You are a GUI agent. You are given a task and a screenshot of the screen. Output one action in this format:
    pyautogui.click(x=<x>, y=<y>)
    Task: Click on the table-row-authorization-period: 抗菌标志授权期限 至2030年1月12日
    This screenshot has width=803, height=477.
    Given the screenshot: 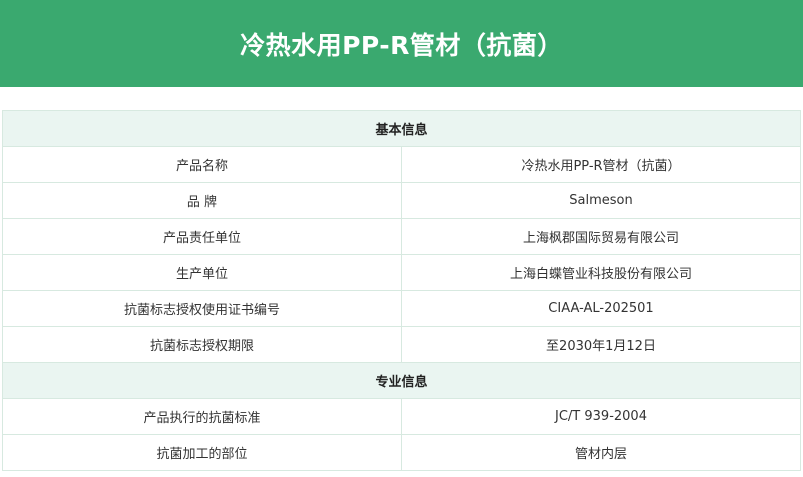 What is the action you would take?
    pyautogui.click(x=401, y=344)
    